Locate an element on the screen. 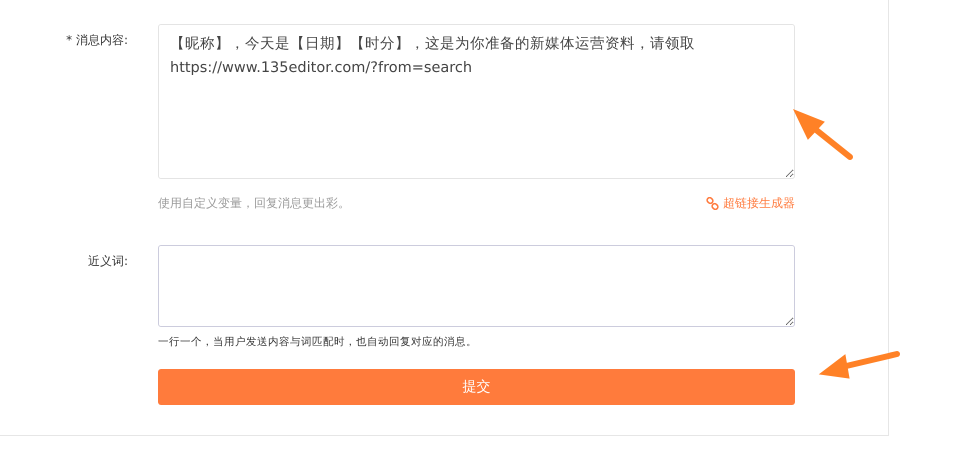 The width and height of the screenshot is (966, 470). field-label: * 消息内容: is located at coordinates (97, 40).